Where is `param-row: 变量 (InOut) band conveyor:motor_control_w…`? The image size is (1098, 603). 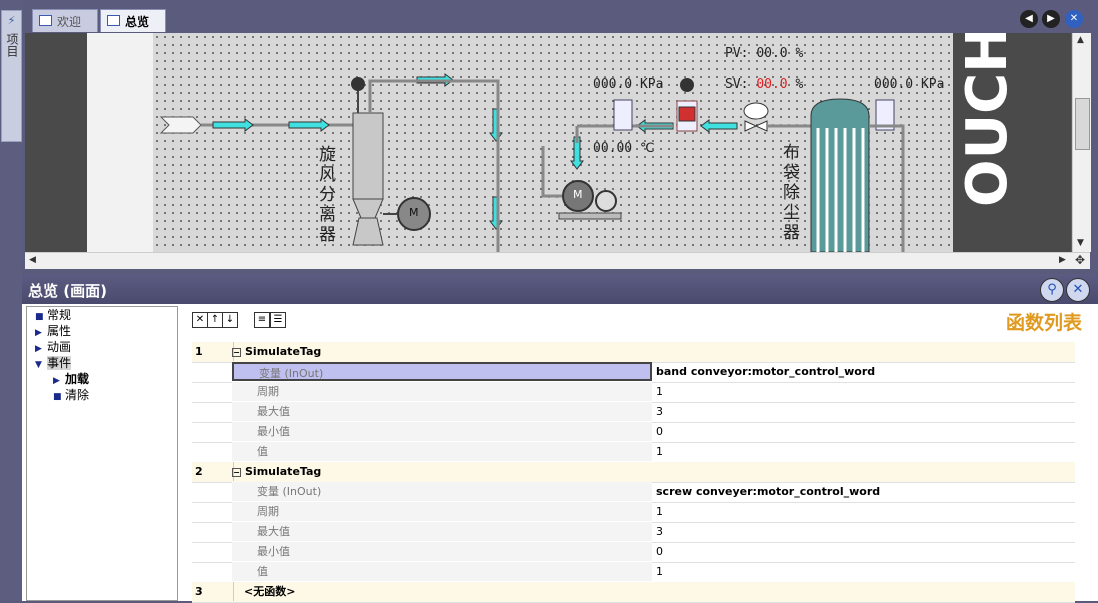 param-row: 变量 (InOut) band conveyor:motor_control_w… is located at coordinates (633, 372).